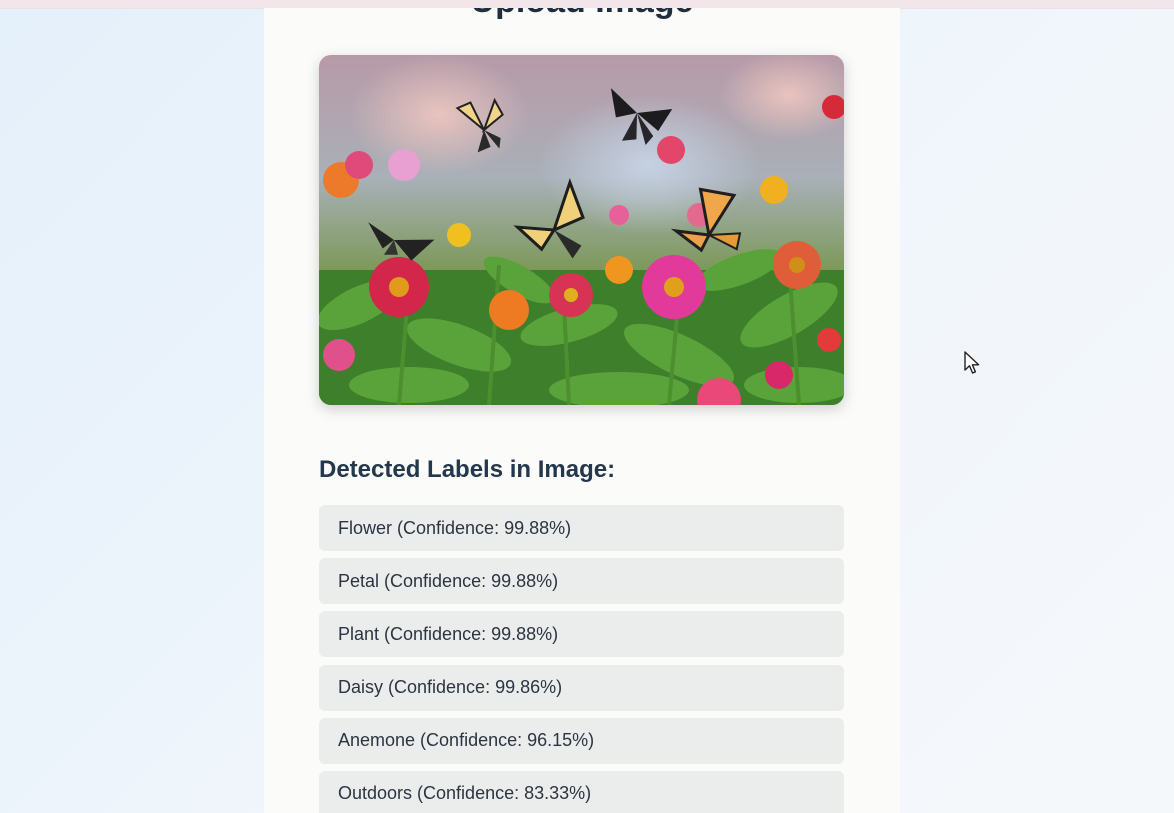 The height and width of the screenshot is (813, 1174). What do you see at coordinates (581, 740) in the screenshot?
I see `label-item: Anemone (Confidence: 96.15%)` at bounding box center [581, 740].